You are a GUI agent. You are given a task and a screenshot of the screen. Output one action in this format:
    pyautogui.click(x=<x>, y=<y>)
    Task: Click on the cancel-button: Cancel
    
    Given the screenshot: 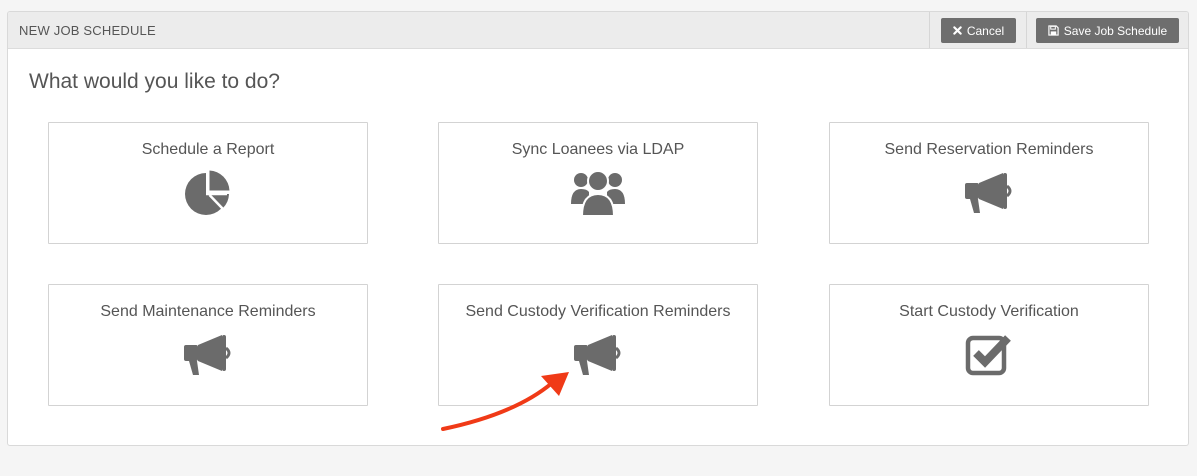 What is the action you would take?
    pyautogui.click(x=978, y=30)
    